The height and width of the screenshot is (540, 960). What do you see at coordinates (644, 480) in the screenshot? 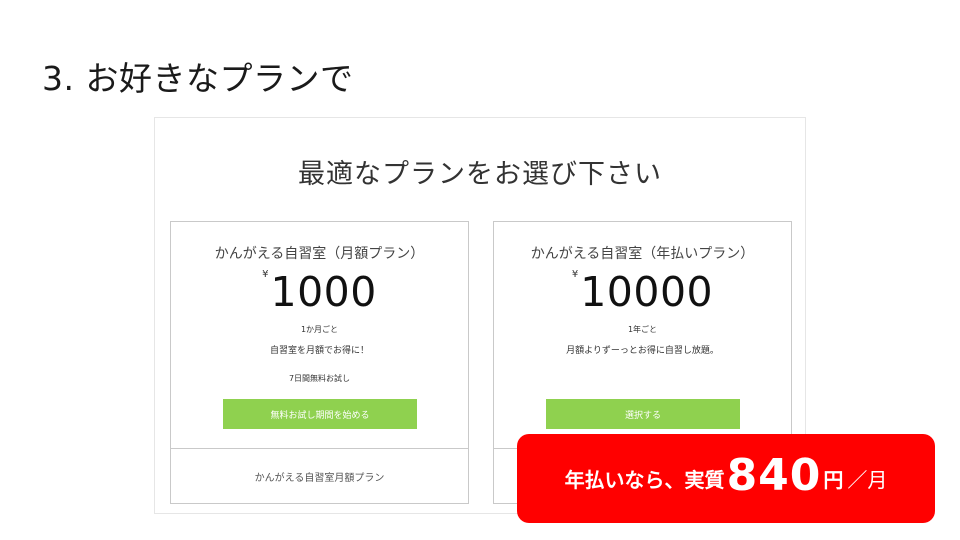
I see `promo-prefix: 年払いなら、実質` at bounding box center [644, 480].